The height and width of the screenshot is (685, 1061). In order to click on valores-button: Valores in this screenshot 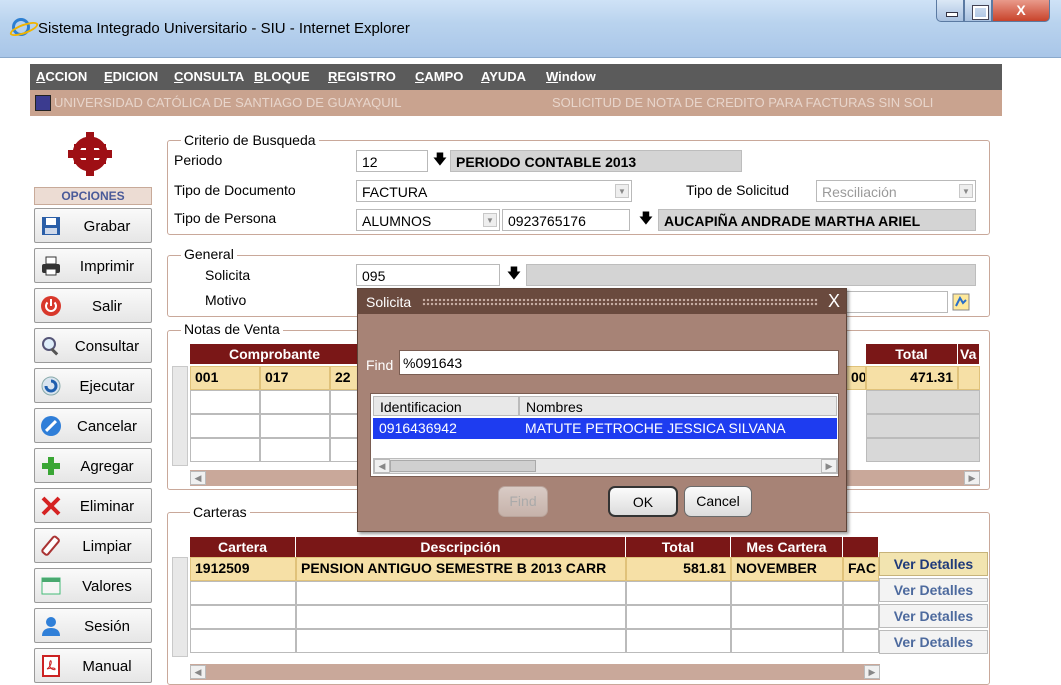, I will do `click(93, 585)`.